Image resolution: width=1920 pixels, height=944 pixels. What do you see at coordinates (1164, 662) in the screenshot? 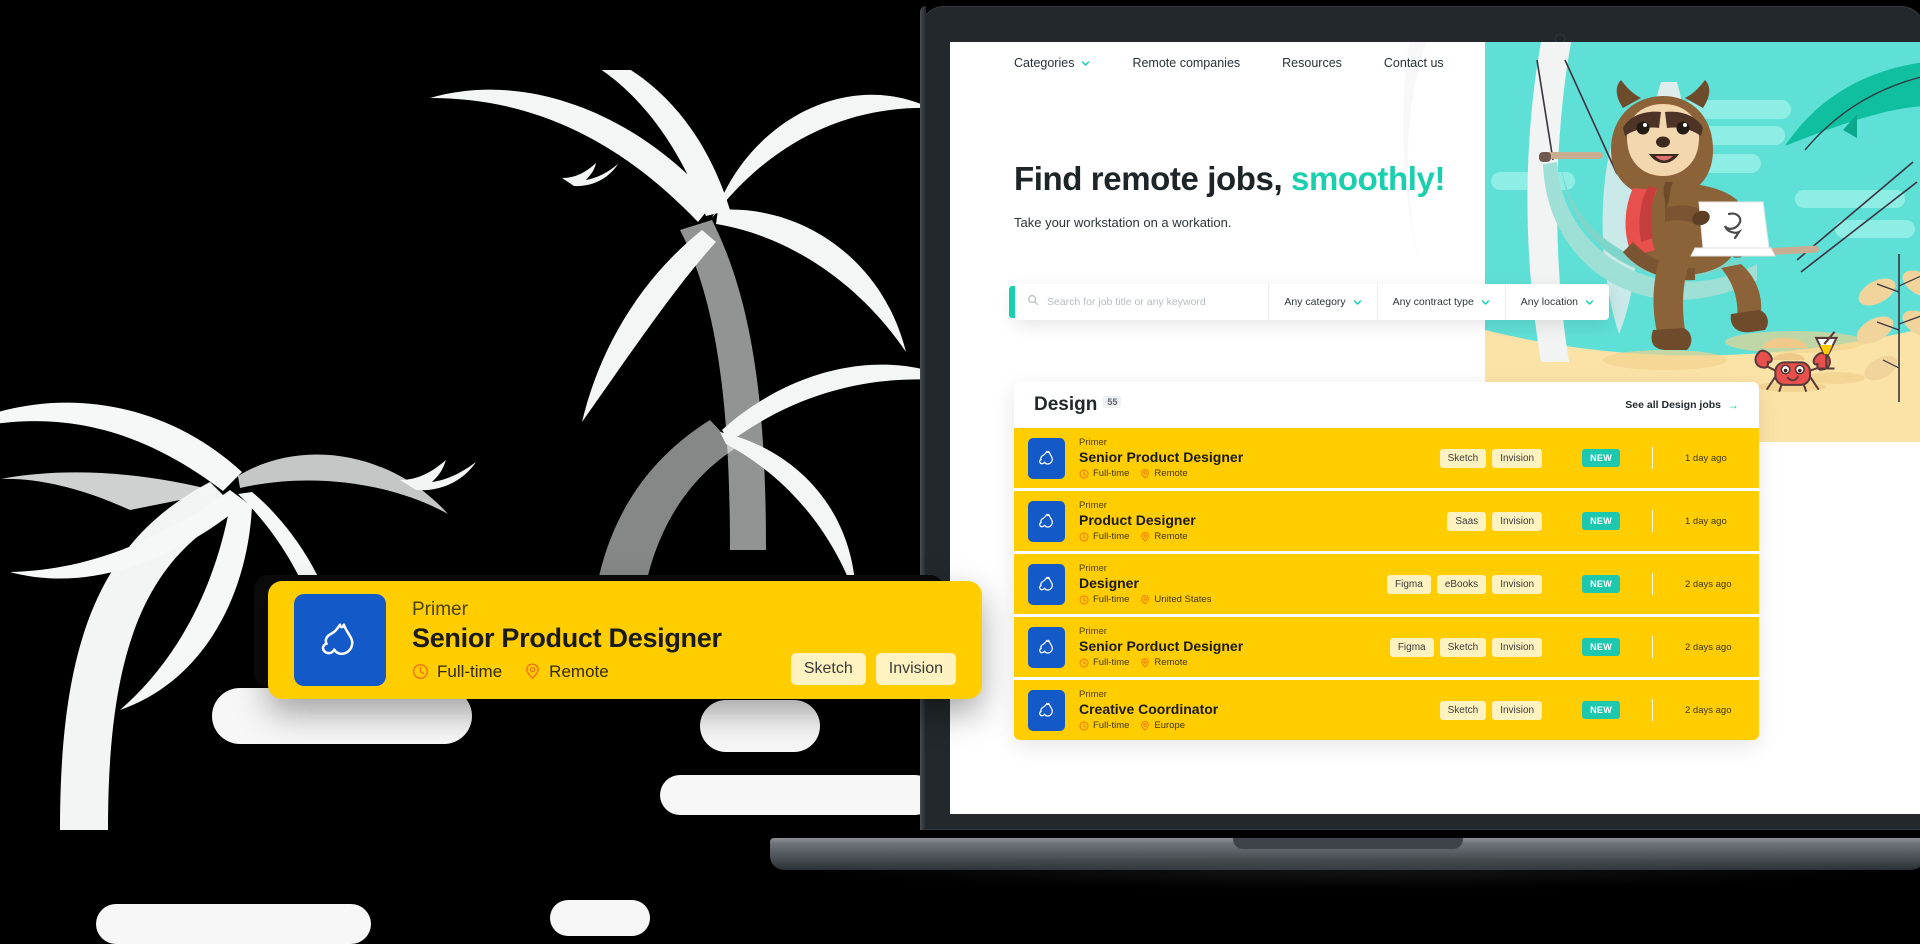
I see `job-location: Remote` at bounding box center [1164, 662].